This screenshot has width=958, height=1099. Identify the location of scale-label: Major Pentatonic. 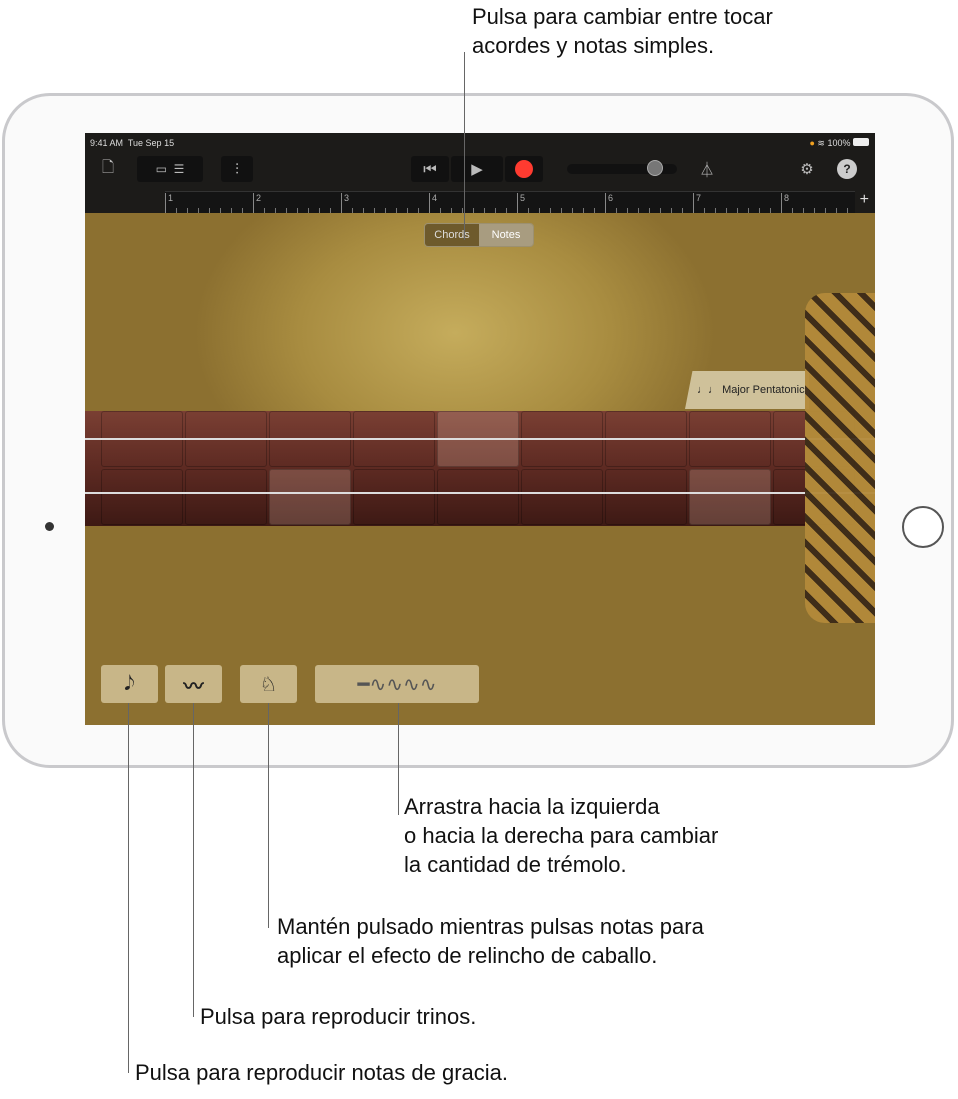
(763, 390).